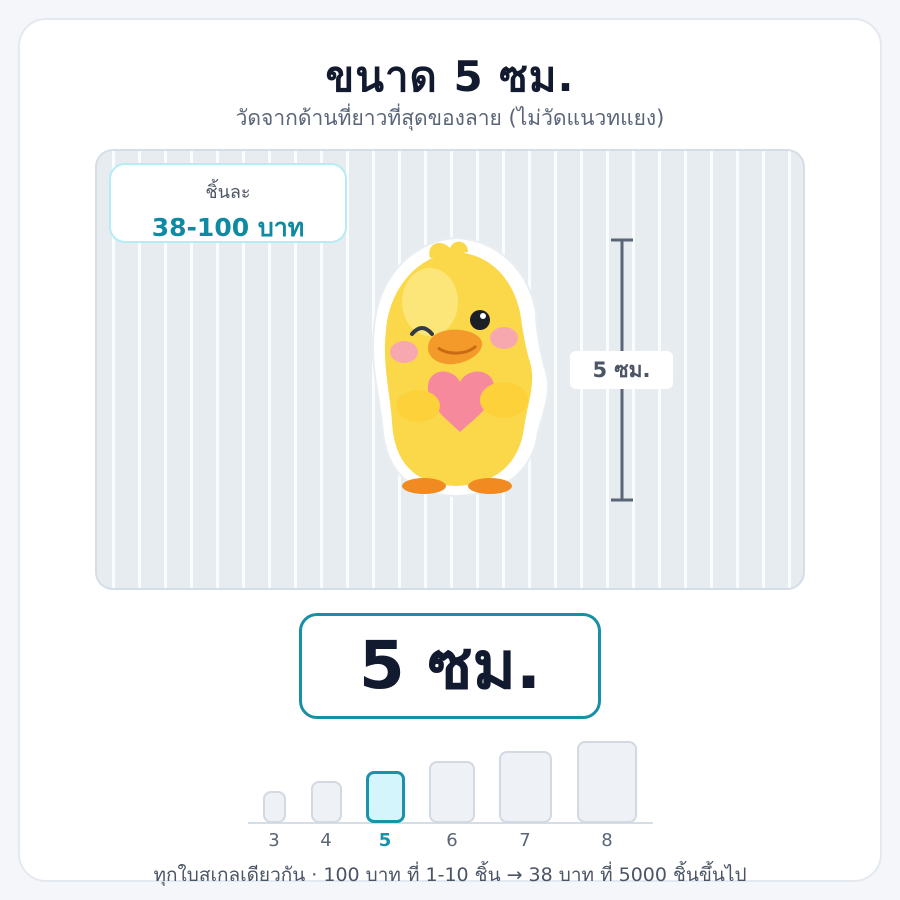  I want to click on page-title: ขนาด 5 ซม., so click(450, 76).